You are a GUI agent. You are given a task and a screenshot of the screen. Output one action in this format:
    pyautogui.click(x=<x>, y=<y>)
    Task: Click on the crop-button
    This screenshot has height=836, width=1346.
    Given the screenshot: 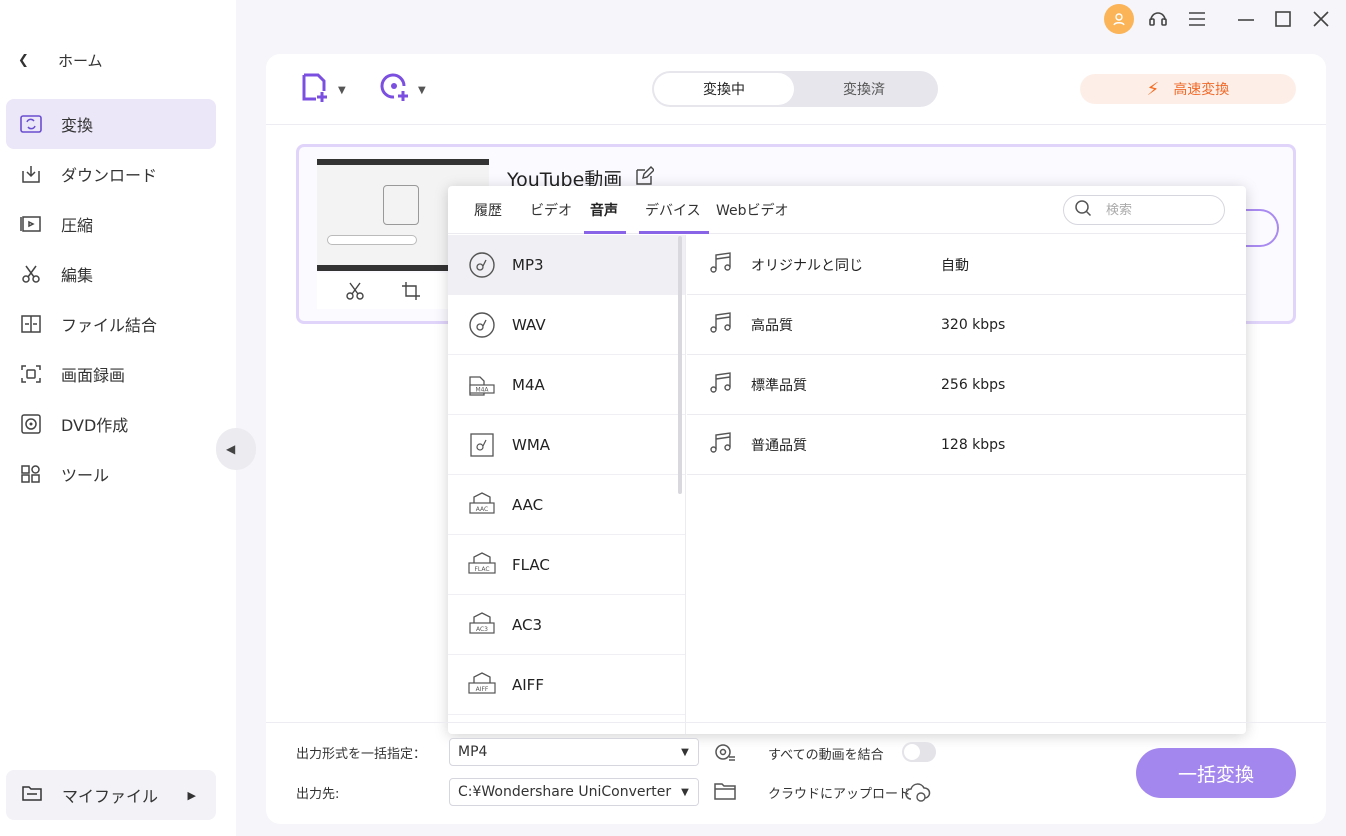 What is the action you would take?
    pyautogui.click(x=411, y=291)
    